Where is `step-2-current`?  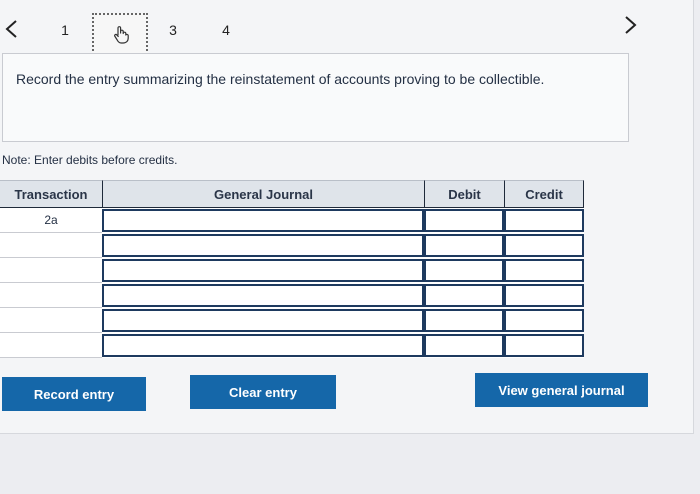
step-2-current is located at coordinates (120, 34).